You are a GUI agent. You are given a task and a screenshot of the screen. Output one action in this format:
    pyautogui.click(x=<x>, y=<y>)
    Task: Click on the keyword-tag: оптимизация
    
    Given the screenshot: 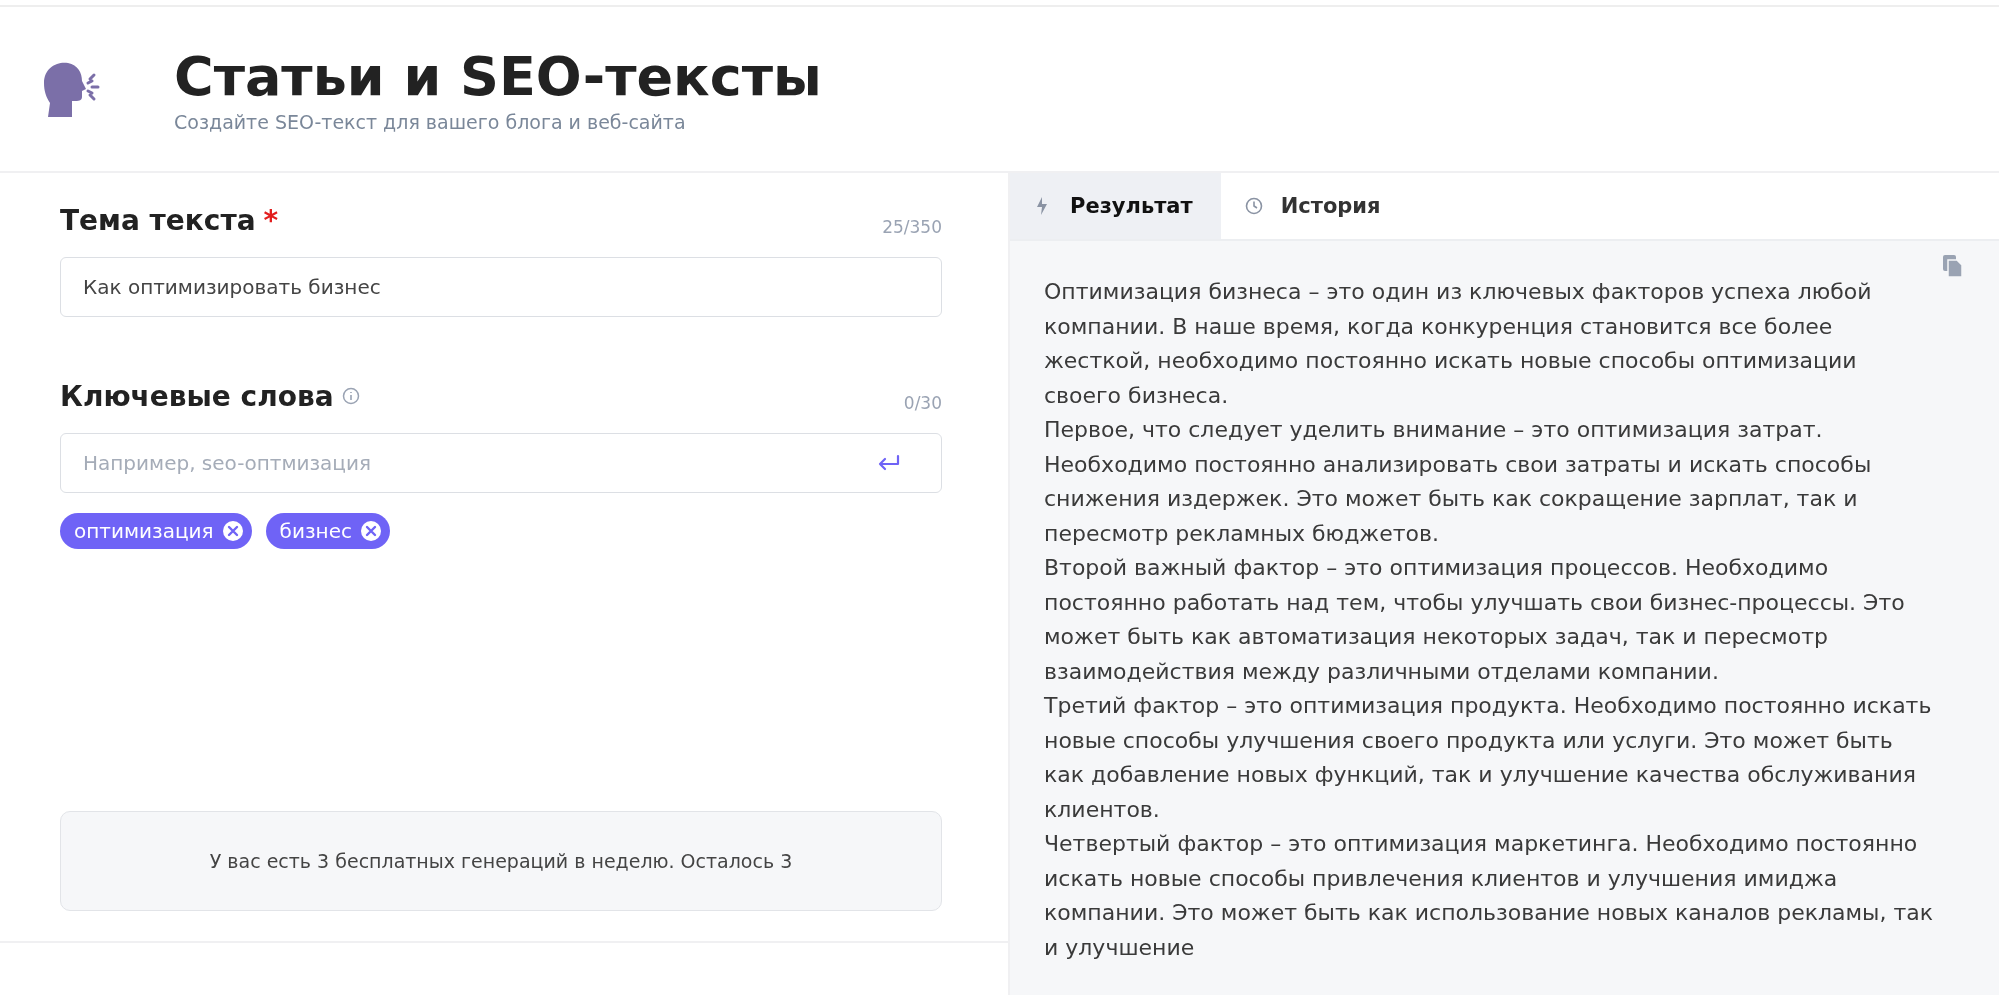 What is the action you would take?
    pyautogui.click(x=156, y=531)
    